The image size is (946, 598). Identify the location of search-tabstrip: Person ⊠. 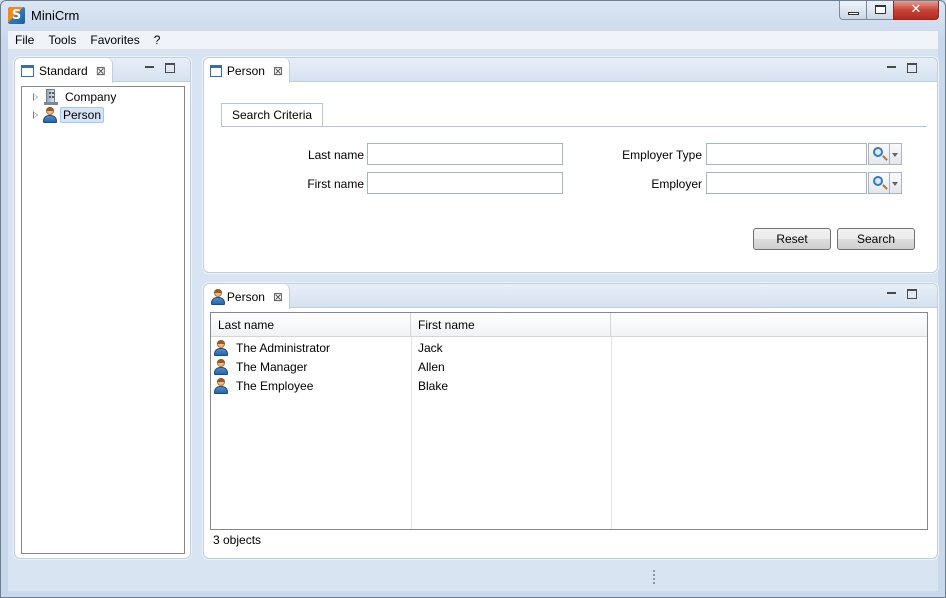
(570, 70).